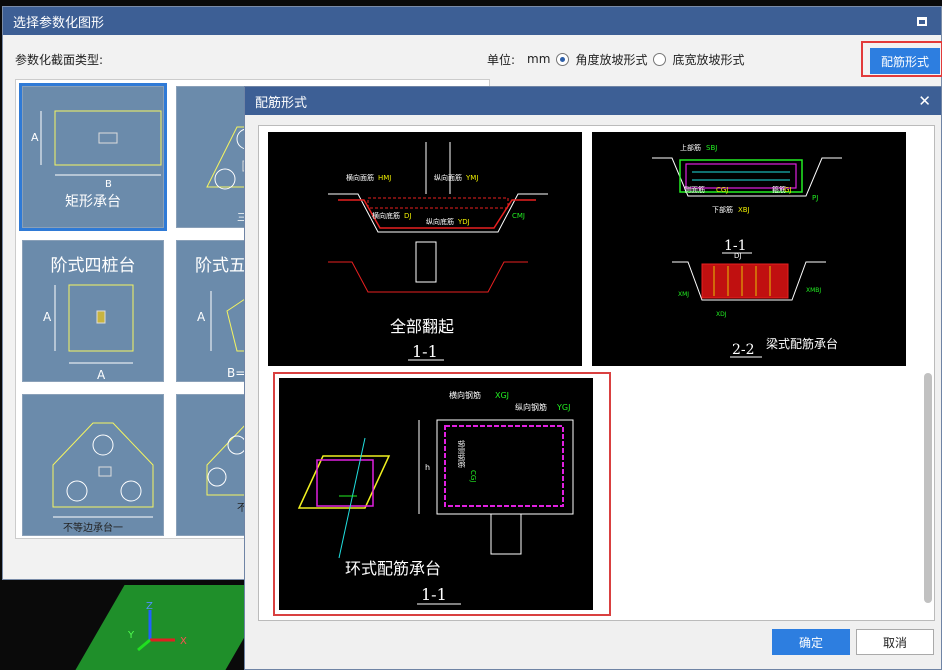  What do you see at coordinates (384, 178) in the screenshot?
I see `opt1-label-top-code: HMJ` at bounding box center [384, 178].